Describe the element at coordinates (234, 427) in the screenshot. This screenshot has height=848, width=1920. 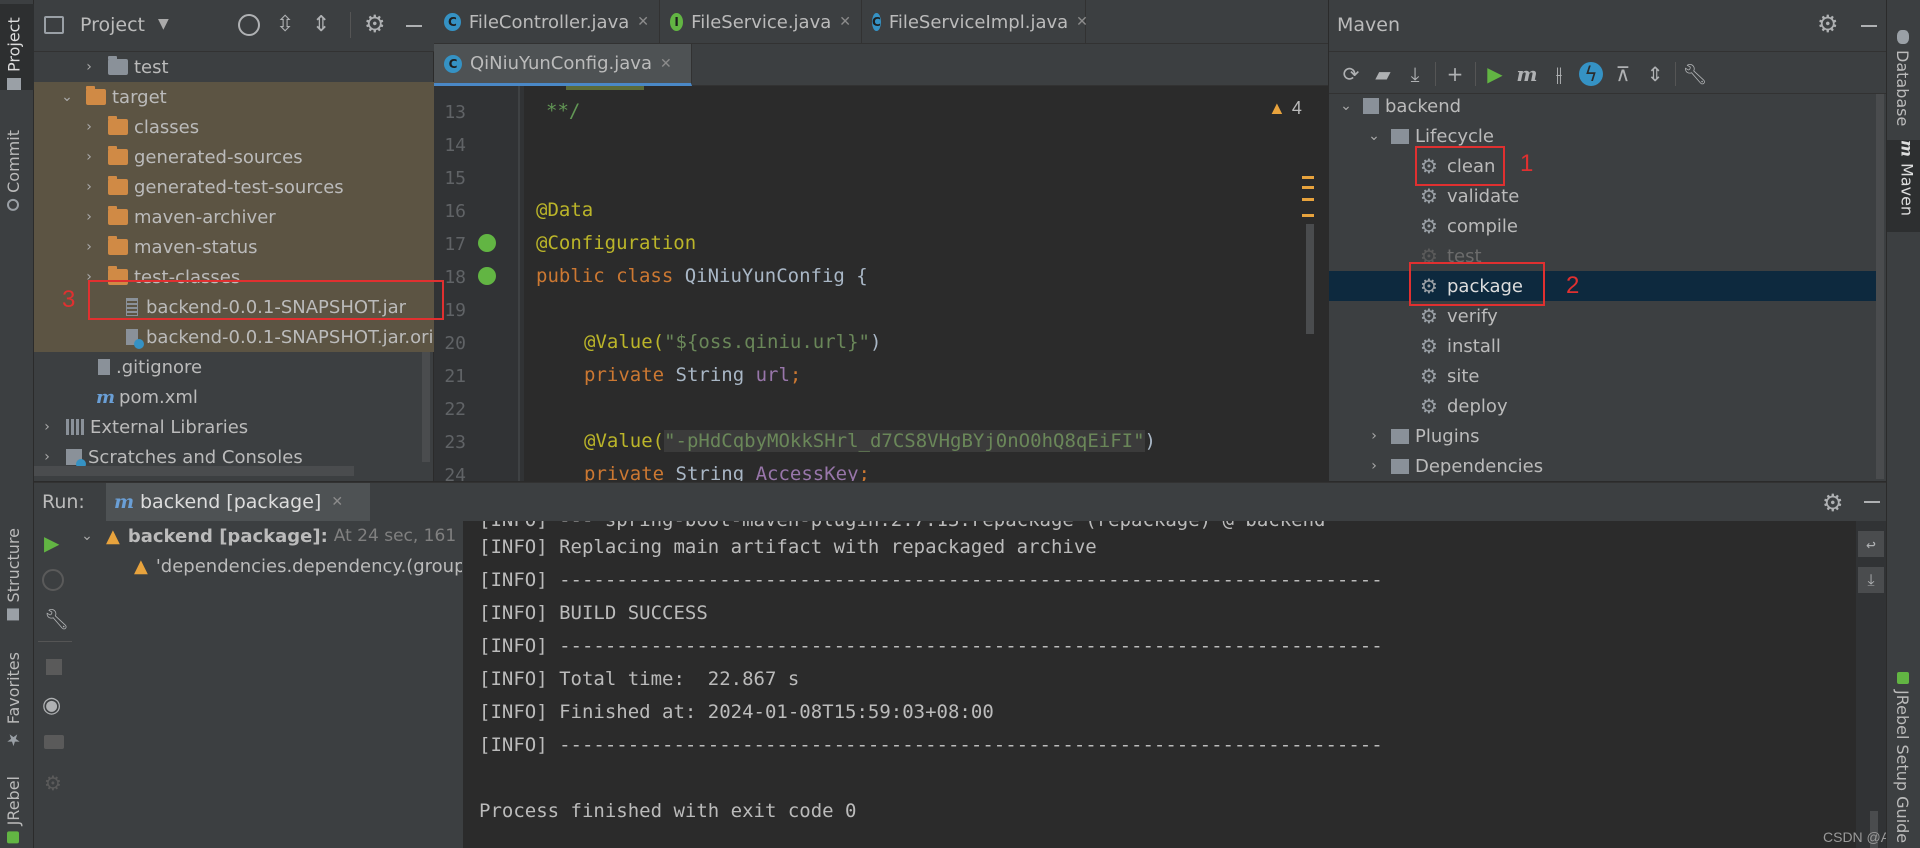
I see `tree-item-external-libraries: › External Libraries` at that location.